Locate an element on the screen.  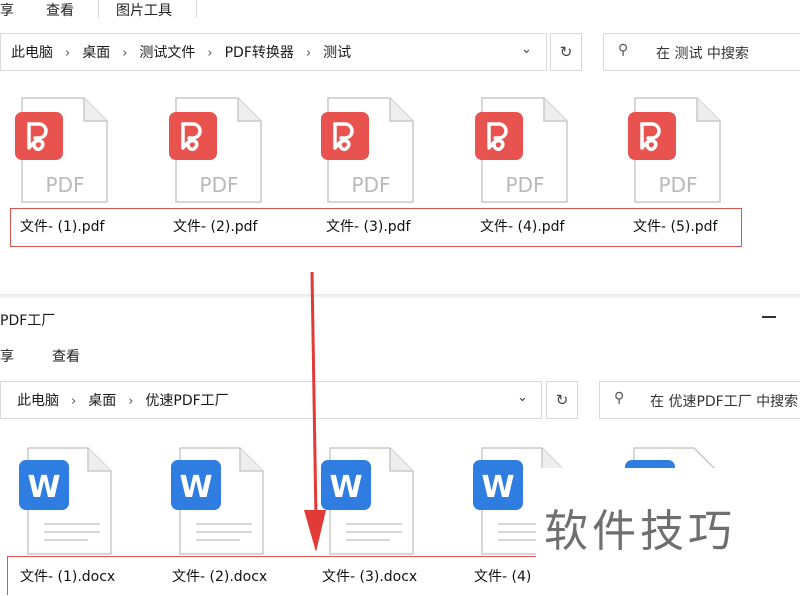
breadcrumb: 此电脑 › 桌面 › 优速PDF工厂 is located at coordinates (123, 400).